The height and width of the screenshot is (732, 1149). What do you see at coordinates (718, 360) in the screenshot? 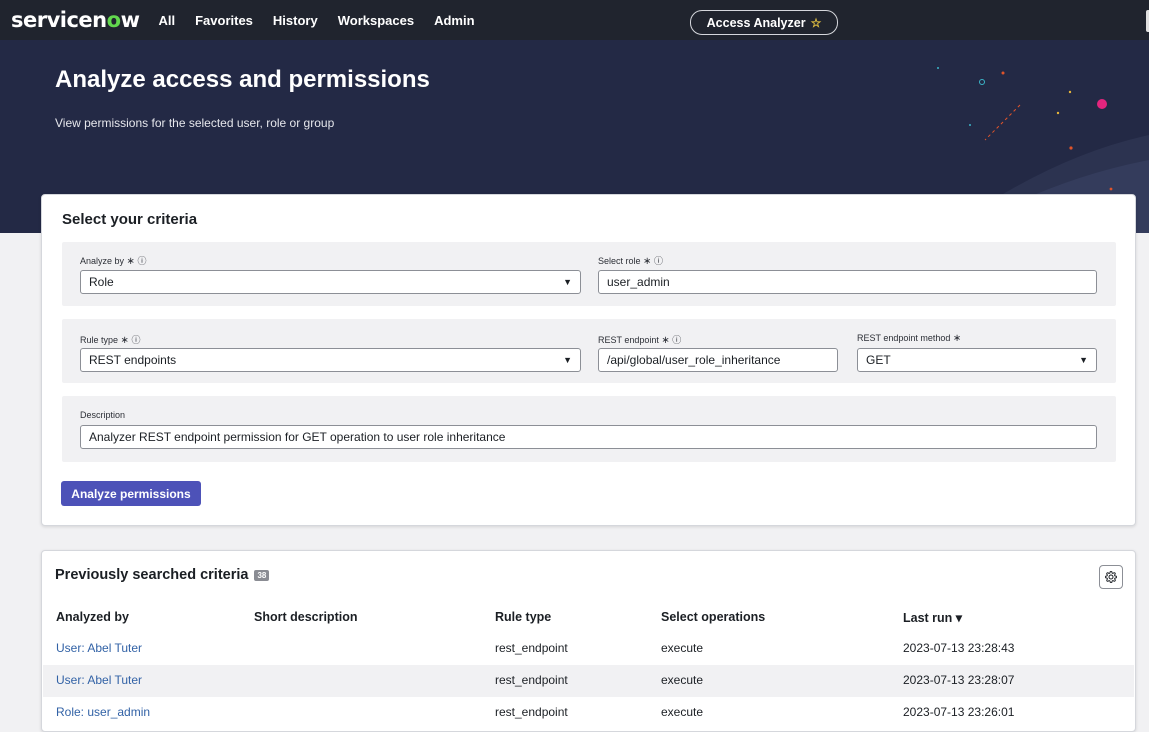
I see `rest-endpoint-input: /api/global/user_role_inheritance` at bounding box center [718, 360].